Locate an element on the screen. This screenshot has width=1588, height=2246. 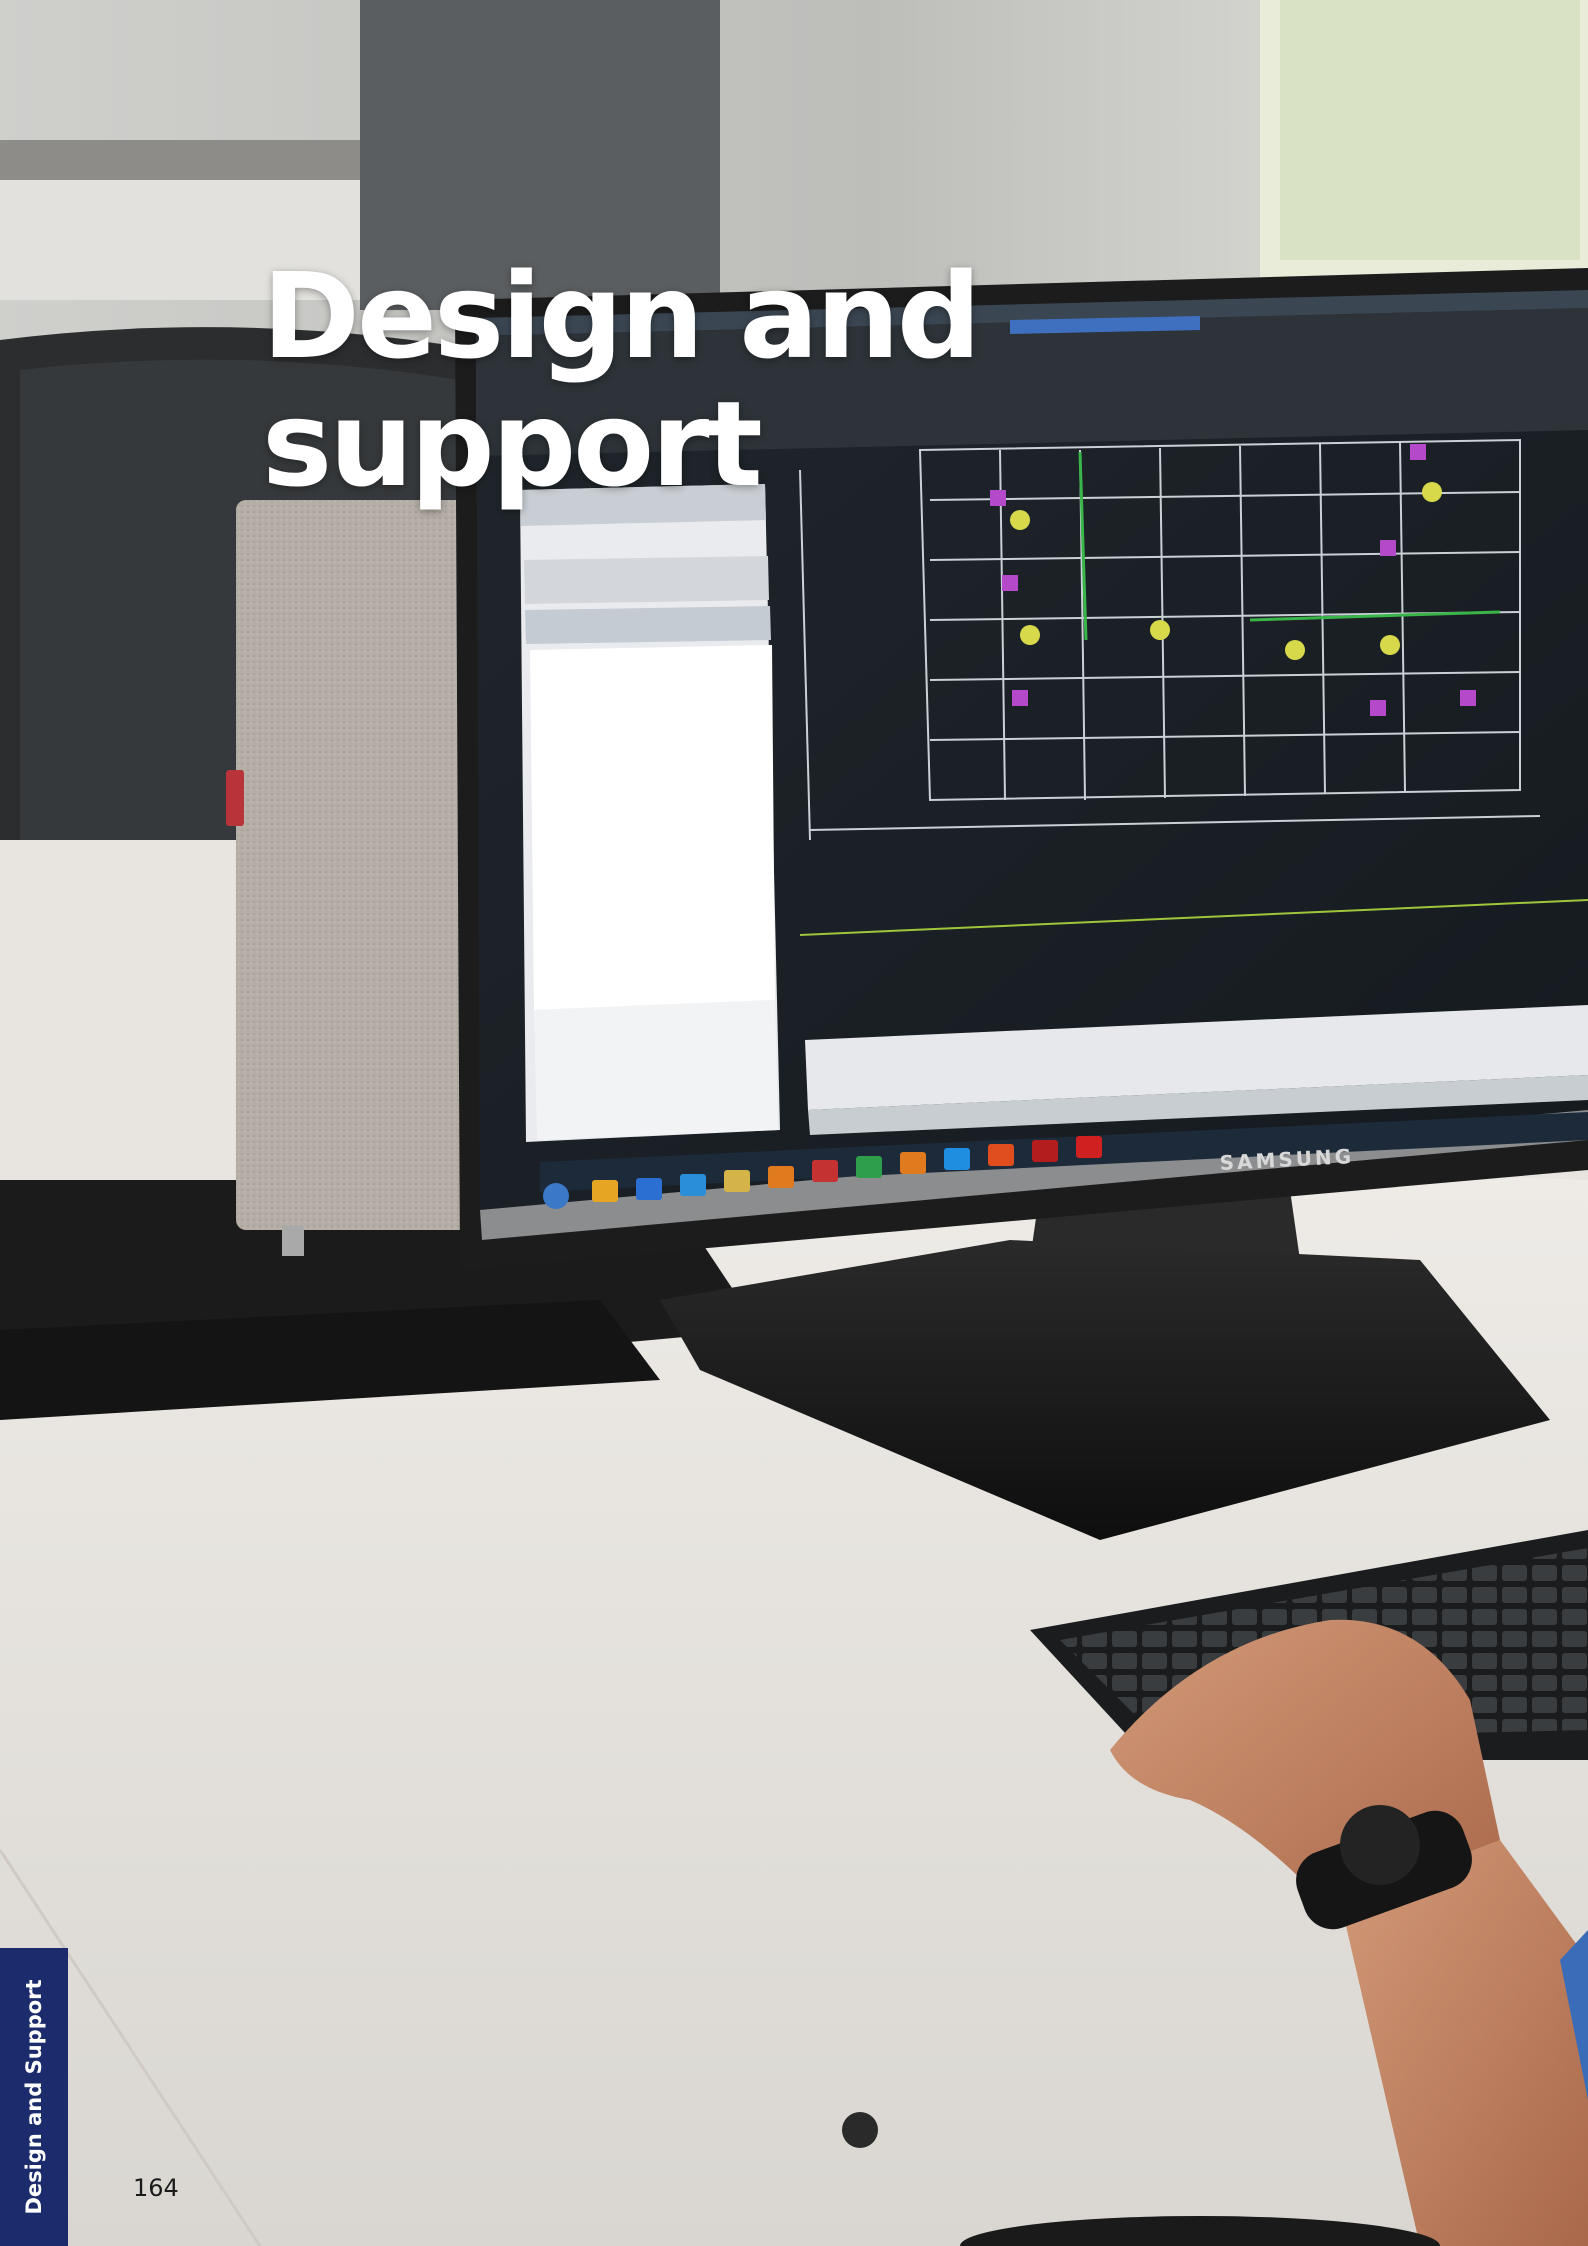
page-title-line-2: support is located at coordinates (512, 444).